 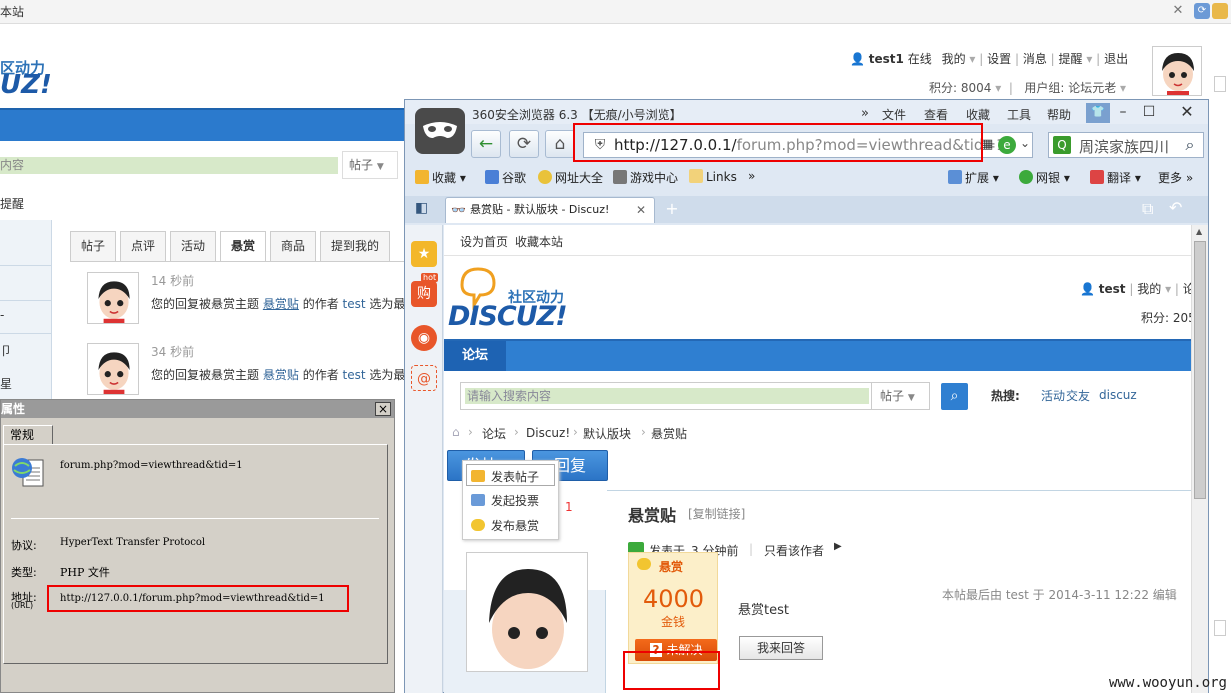 What do you see at coordinates (505, 500) in the screenshot?
I see `menu-new-poll: 发起投票` at bounding box center [505, 500].